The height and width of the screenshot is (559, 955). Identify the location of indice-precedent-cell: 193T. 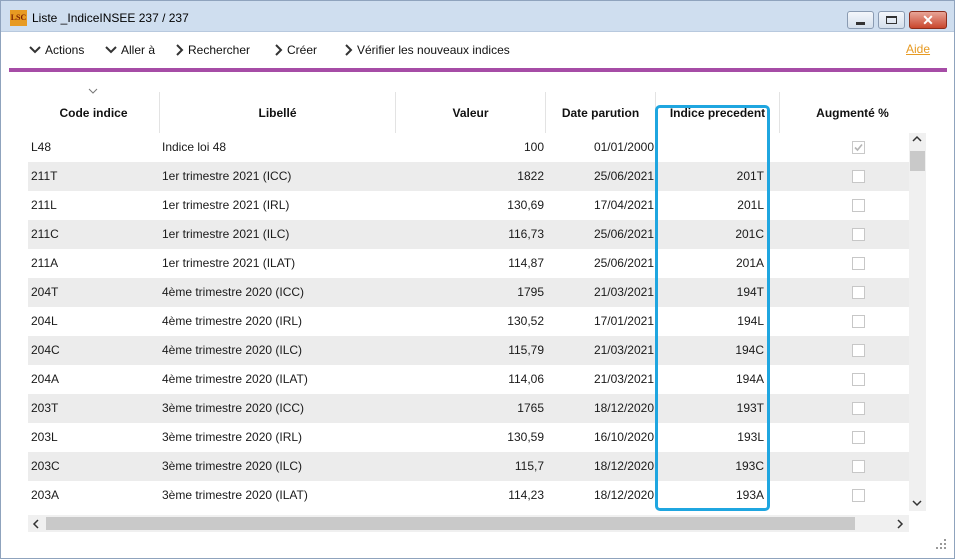
(750, 408).